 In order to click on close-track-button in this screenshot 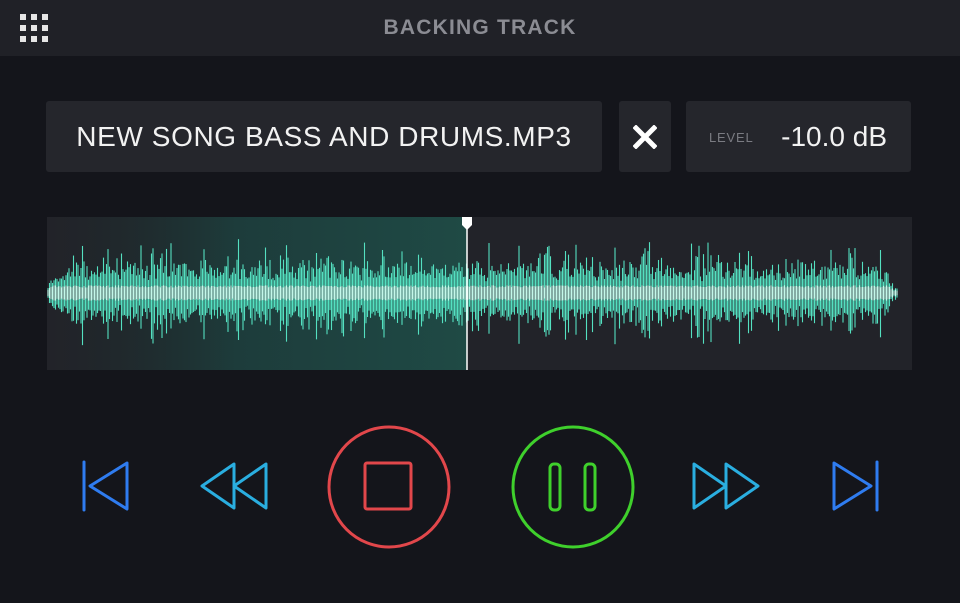, I will do `click(645, 136)`.